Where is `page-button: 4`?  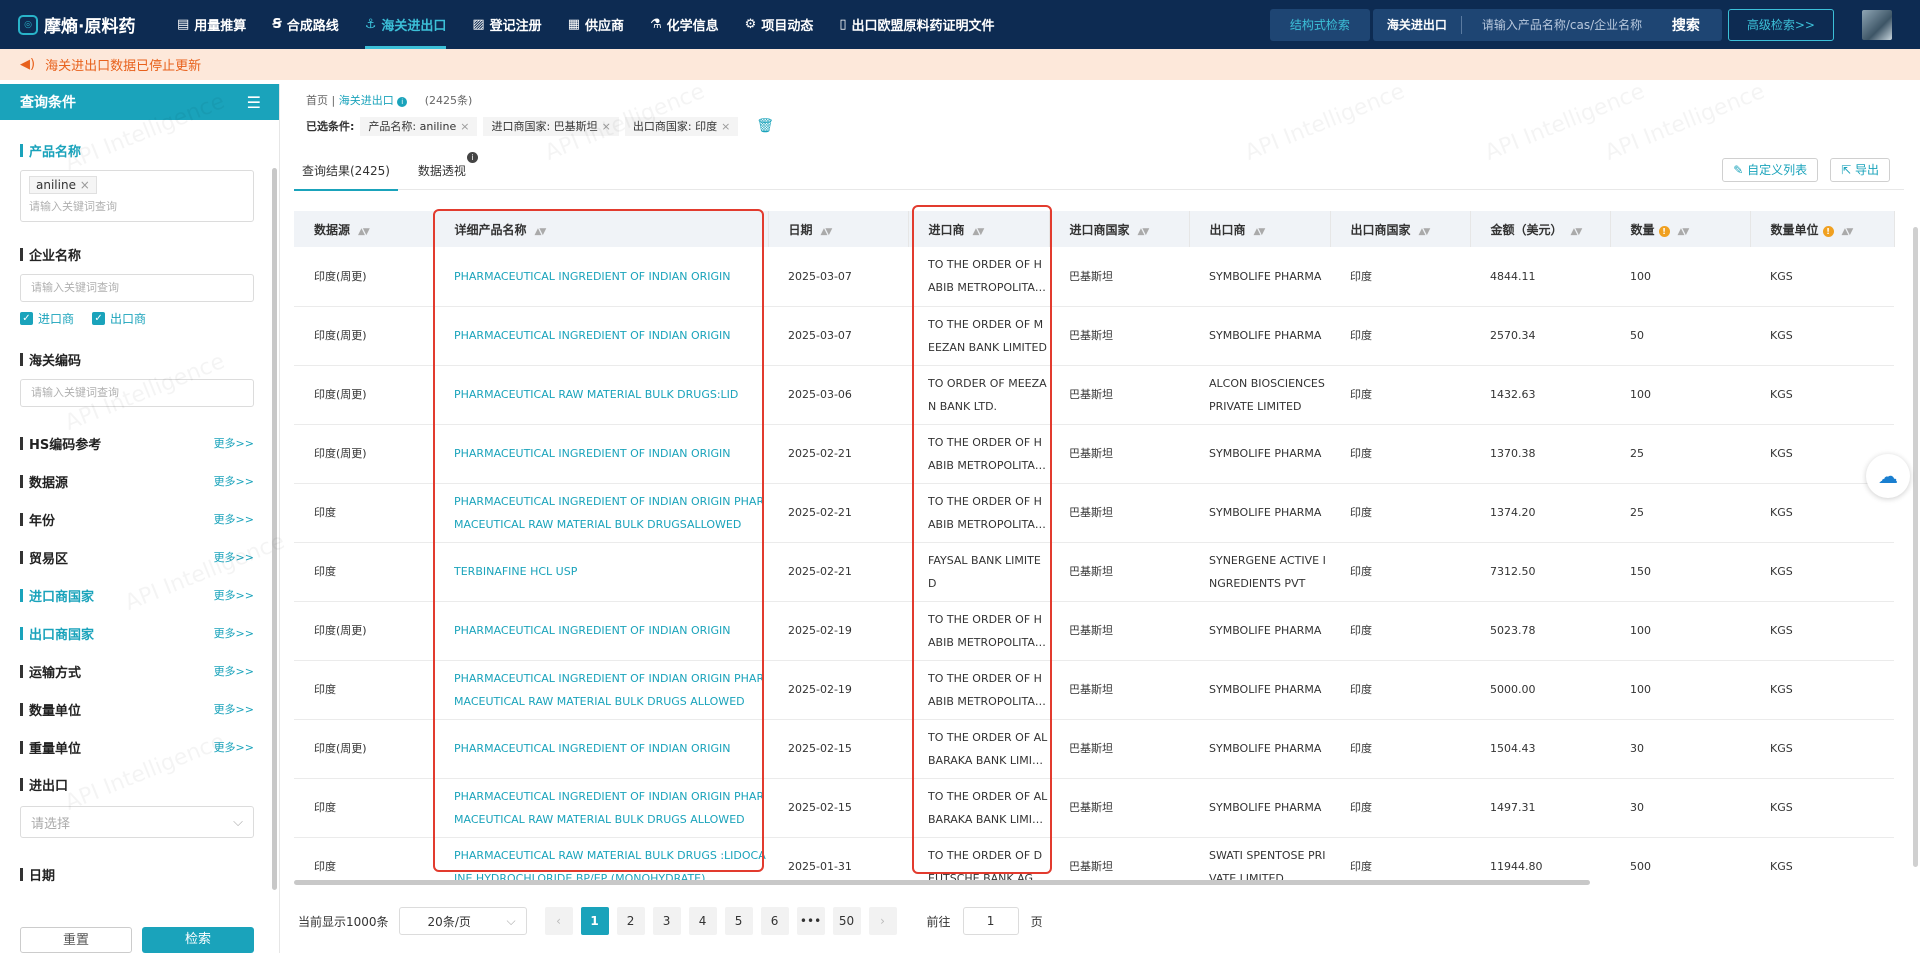
page-button: 4 is located at coordinates (702, 921).